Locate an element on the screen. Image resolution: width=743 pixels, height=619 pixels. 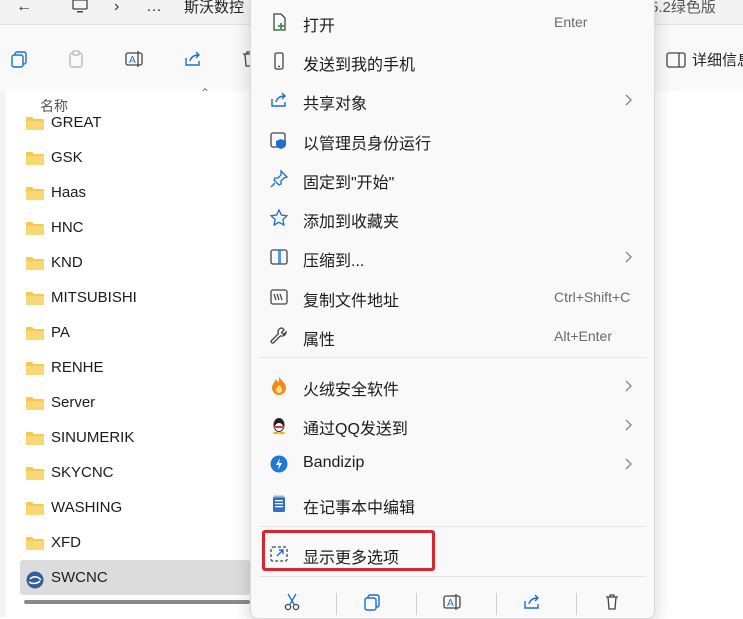
menu-item-label: 显示更多选项 is located at coordinates (351, 558).